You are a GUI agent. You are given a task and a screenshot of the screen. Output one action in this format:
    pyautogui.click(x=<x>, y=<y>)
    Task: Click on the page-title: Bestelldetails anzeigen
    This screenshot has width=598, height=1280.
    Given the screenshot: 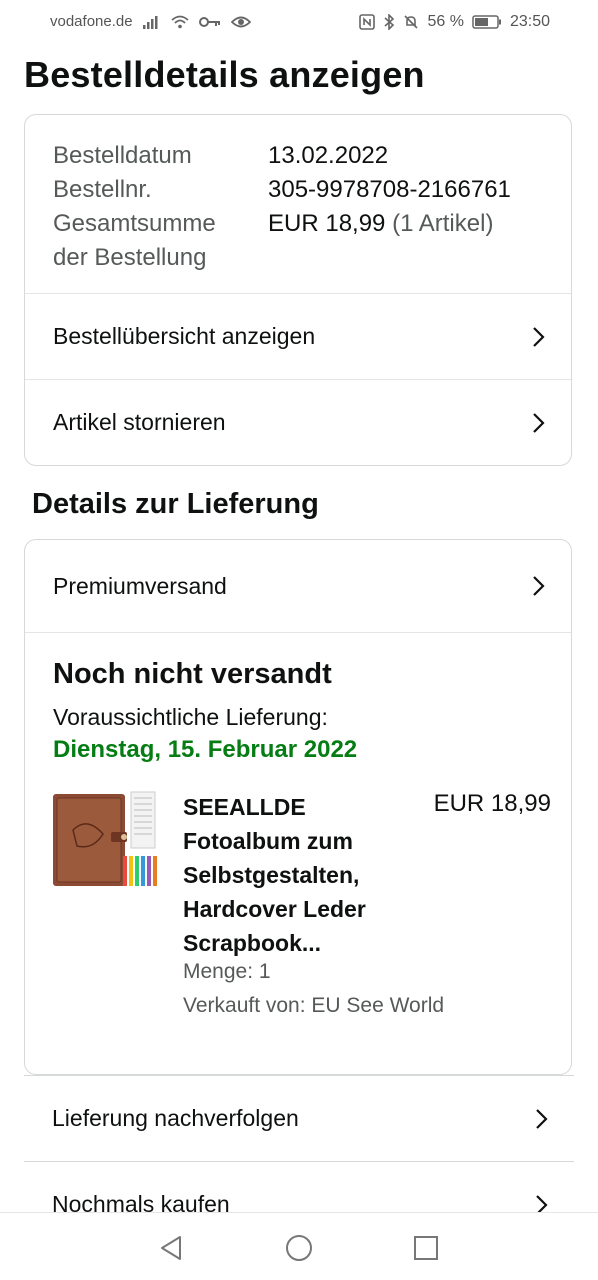 What is the action you would take?
    pyautogui.click(x=224, y=74)
    